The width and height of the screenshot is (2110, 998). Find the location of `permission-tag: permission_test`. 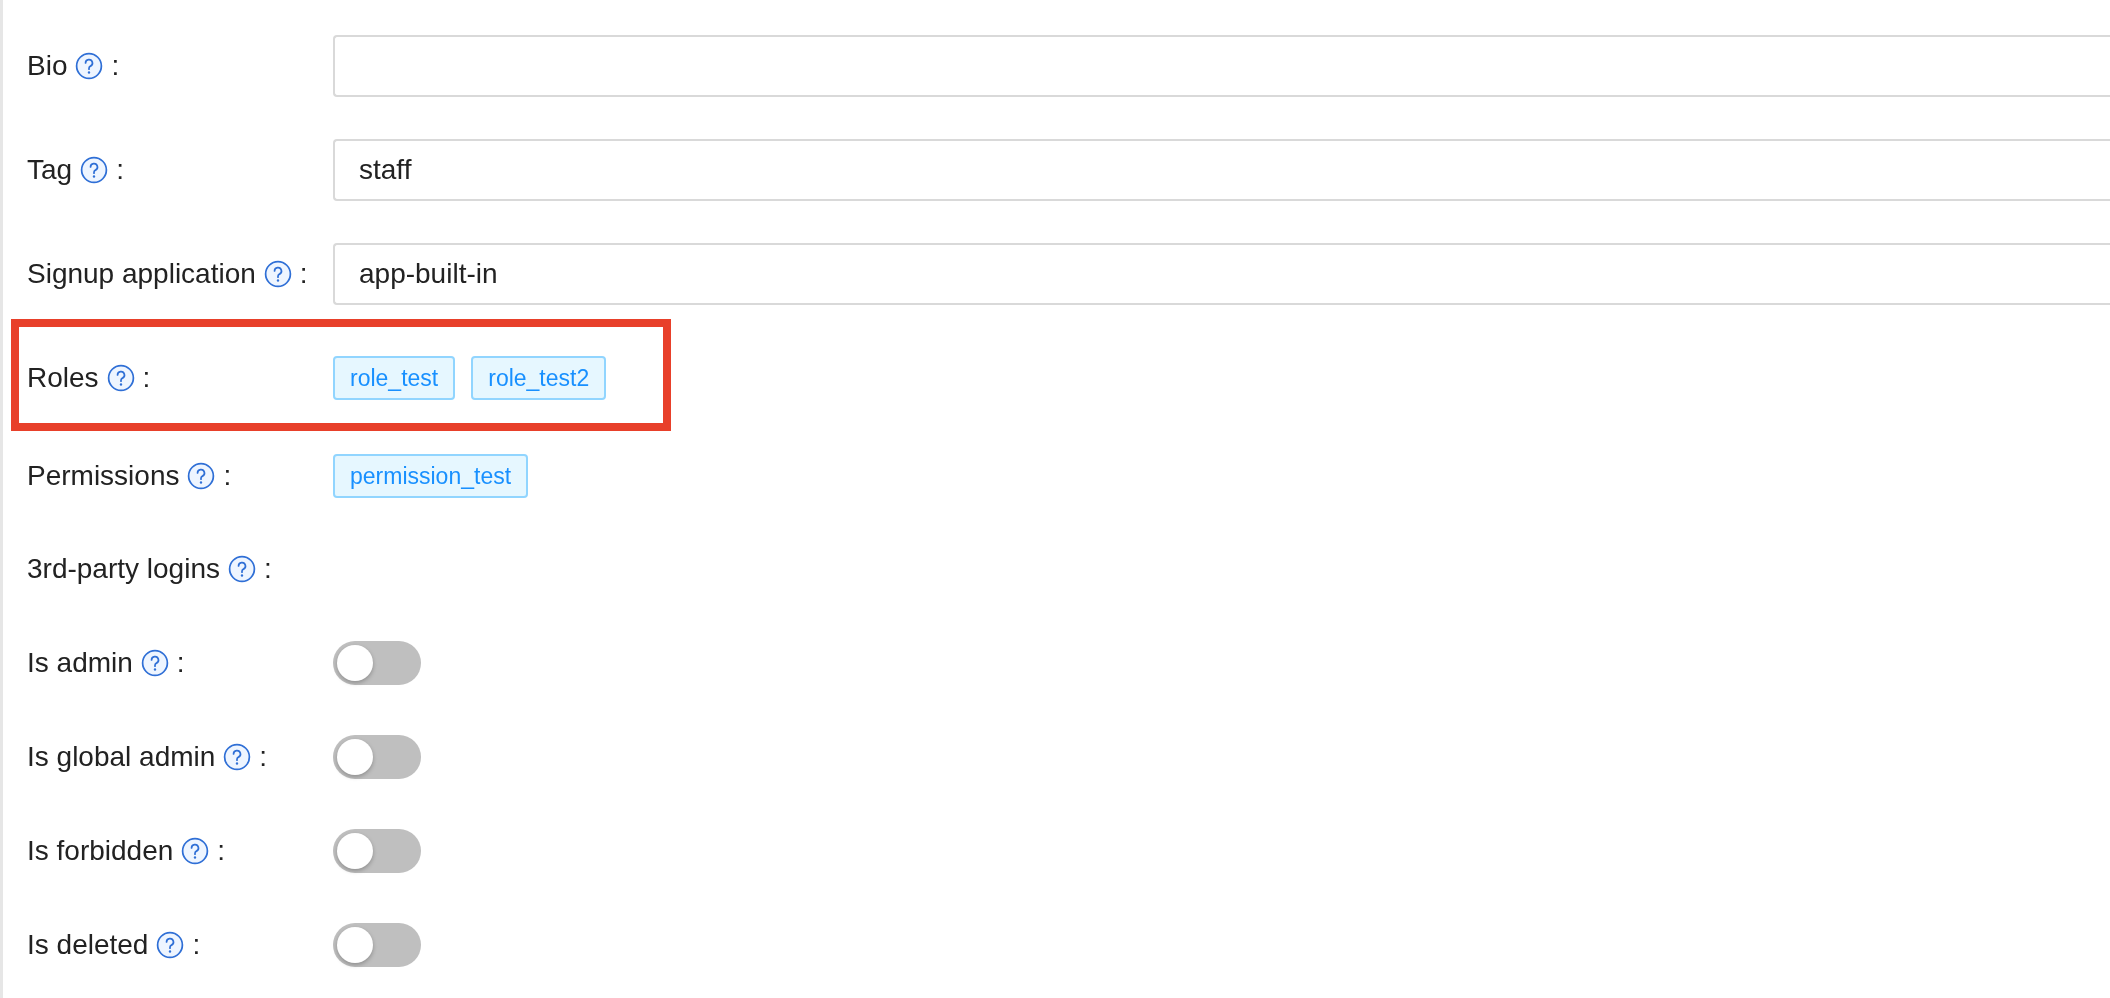

permission-tag: permission_test is located at coordinates (431, 476).